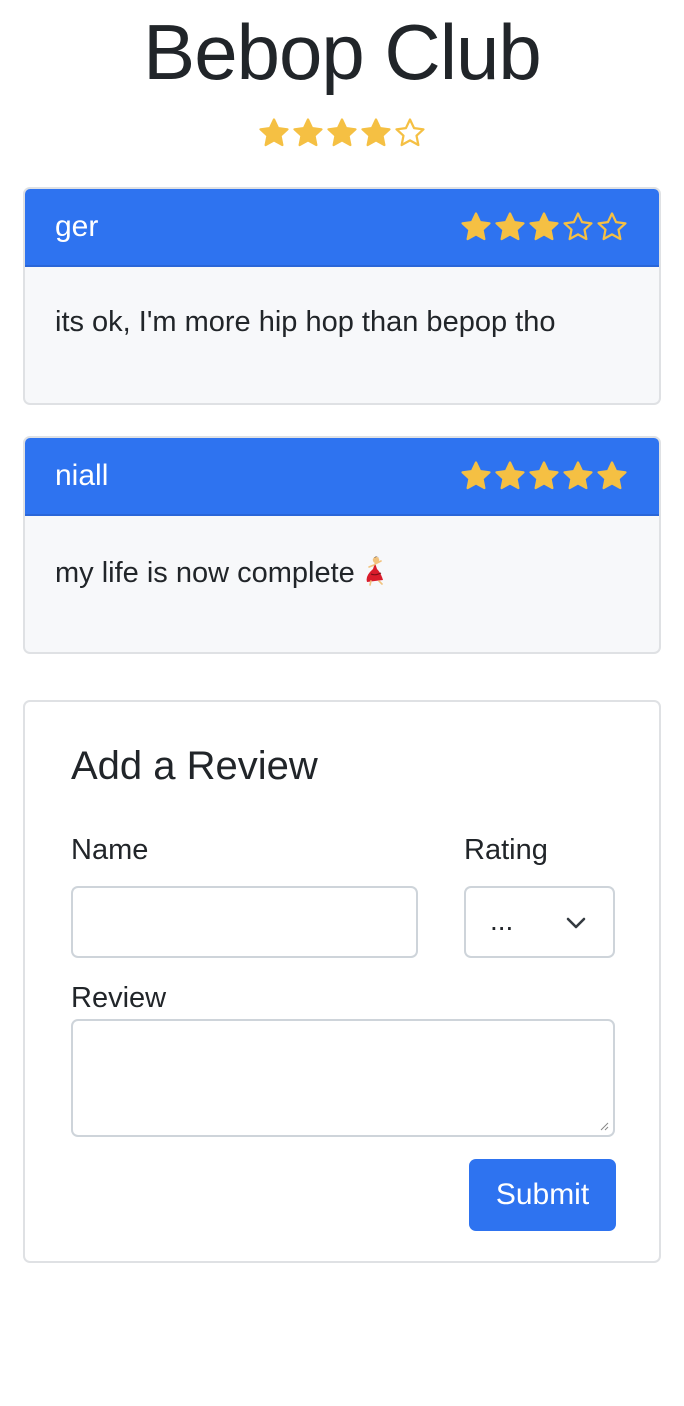 This screenshot has height=1406, width=684. What do you see at coordinates (82, 475) in the screenshot?
I see `reviewer-name: niall` at bounding box center [82, 475].